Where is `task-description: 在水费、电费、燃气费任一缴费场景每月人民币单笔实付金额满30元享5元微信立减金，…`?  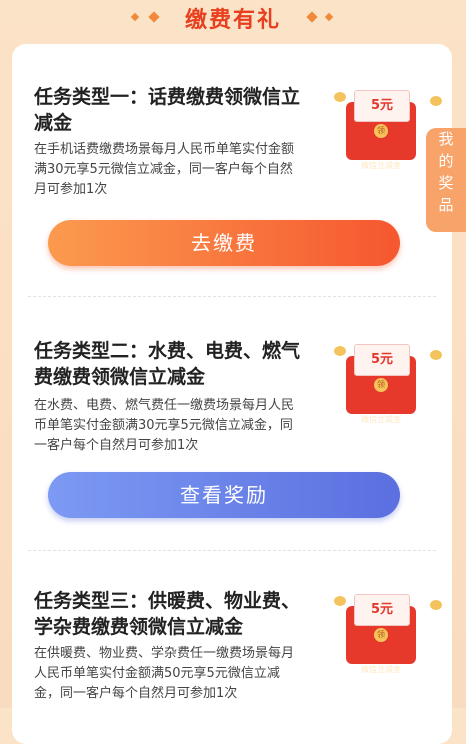
task-description: 在水费、电费、燃气费任一缴费场景每月人民币单笔实付金额满30元享5元微信立减金，… is located at coordinates (164, 425).